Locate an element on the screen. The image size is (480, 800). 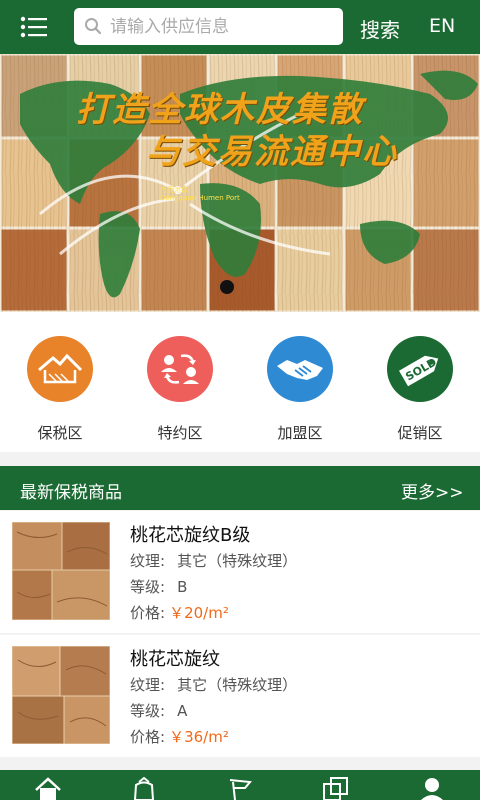
user-icon is located at coordinates (432, 789).